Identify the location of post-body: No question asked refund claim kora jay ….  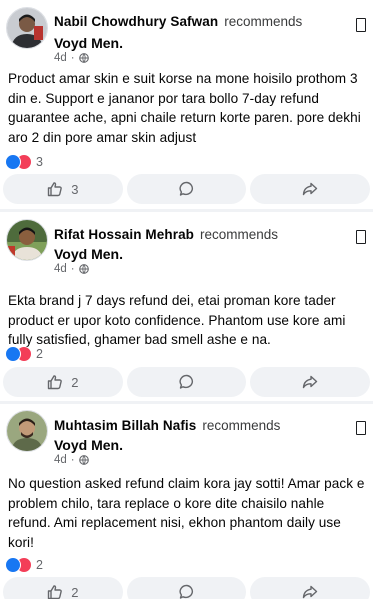
(186, 513).